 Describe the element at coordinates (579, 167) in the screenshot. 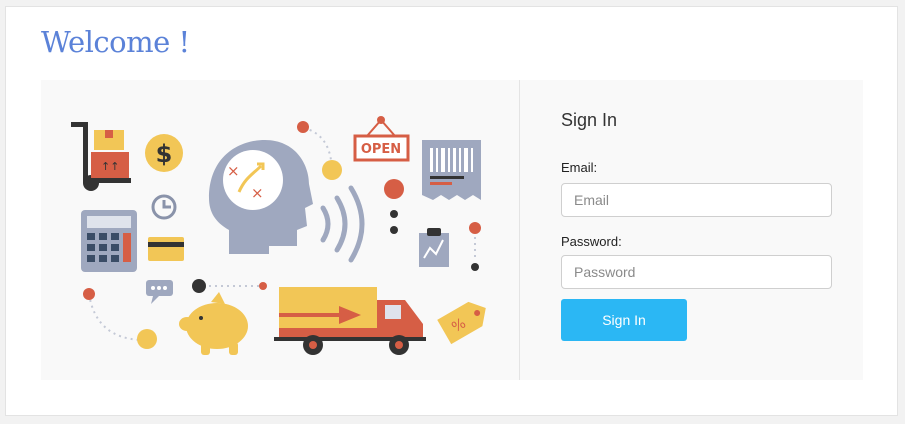

I see `email-label: Email:` at that location.